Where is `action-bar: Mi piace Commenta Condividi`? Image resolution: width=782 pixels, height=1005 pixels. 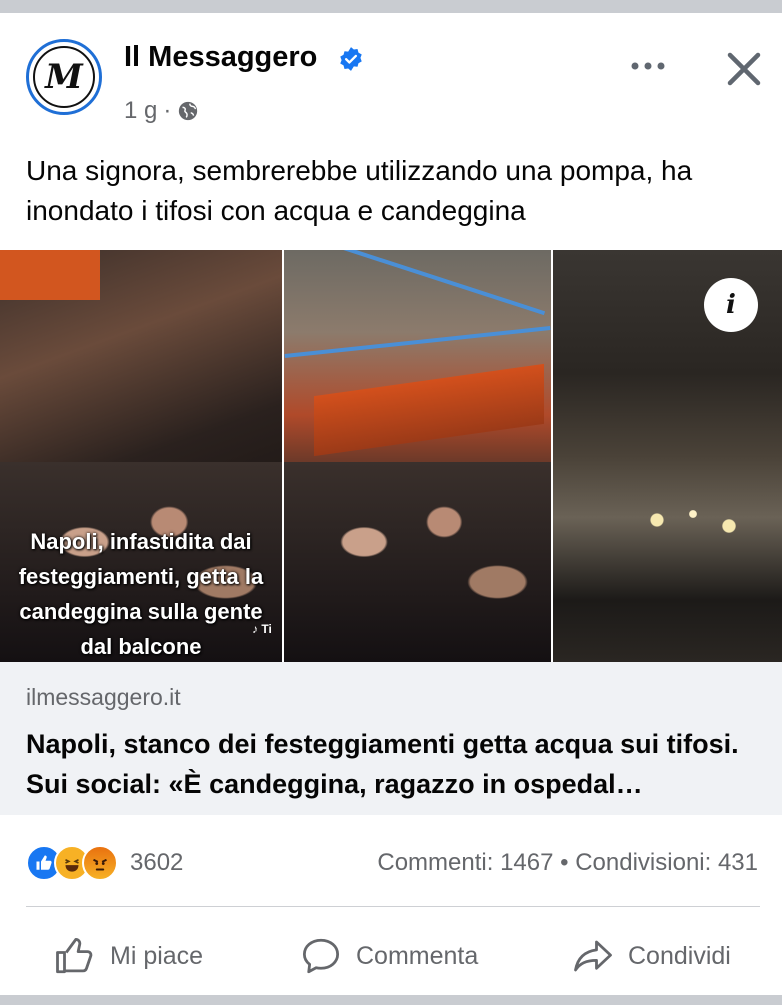
action-bar: Mi piace Commenta Condividi is located at coordinates (391, 956).